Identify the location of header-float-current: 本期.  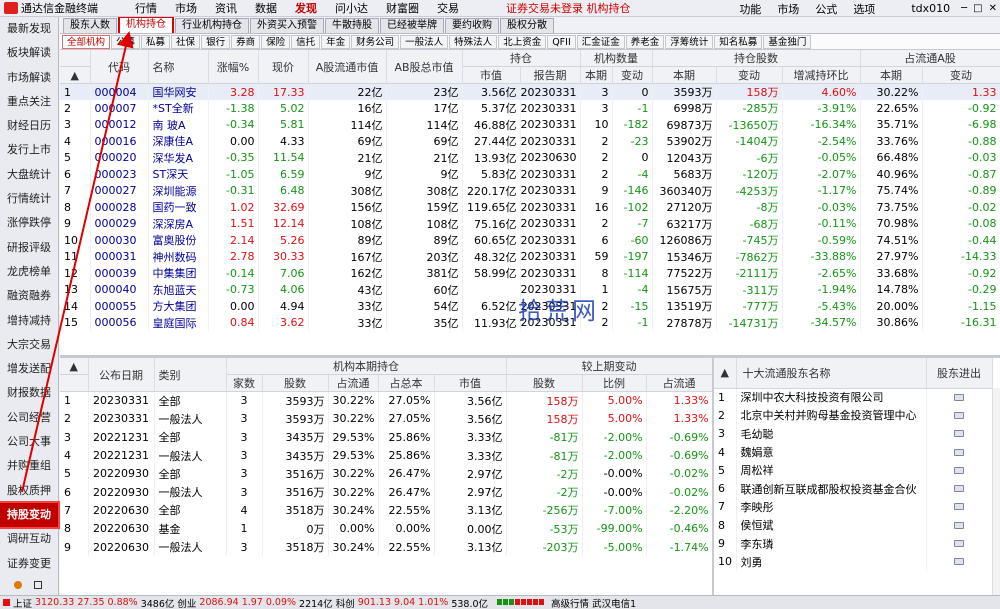
(891, 75).